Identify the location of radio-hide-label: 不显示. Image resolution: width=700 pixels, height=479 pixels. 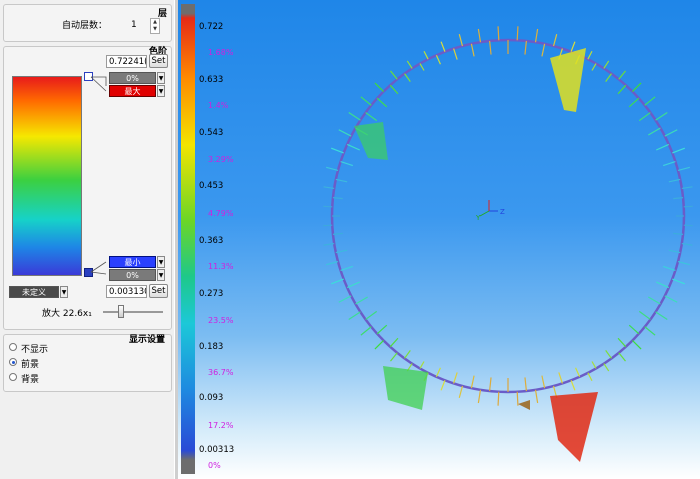
(35, 350).